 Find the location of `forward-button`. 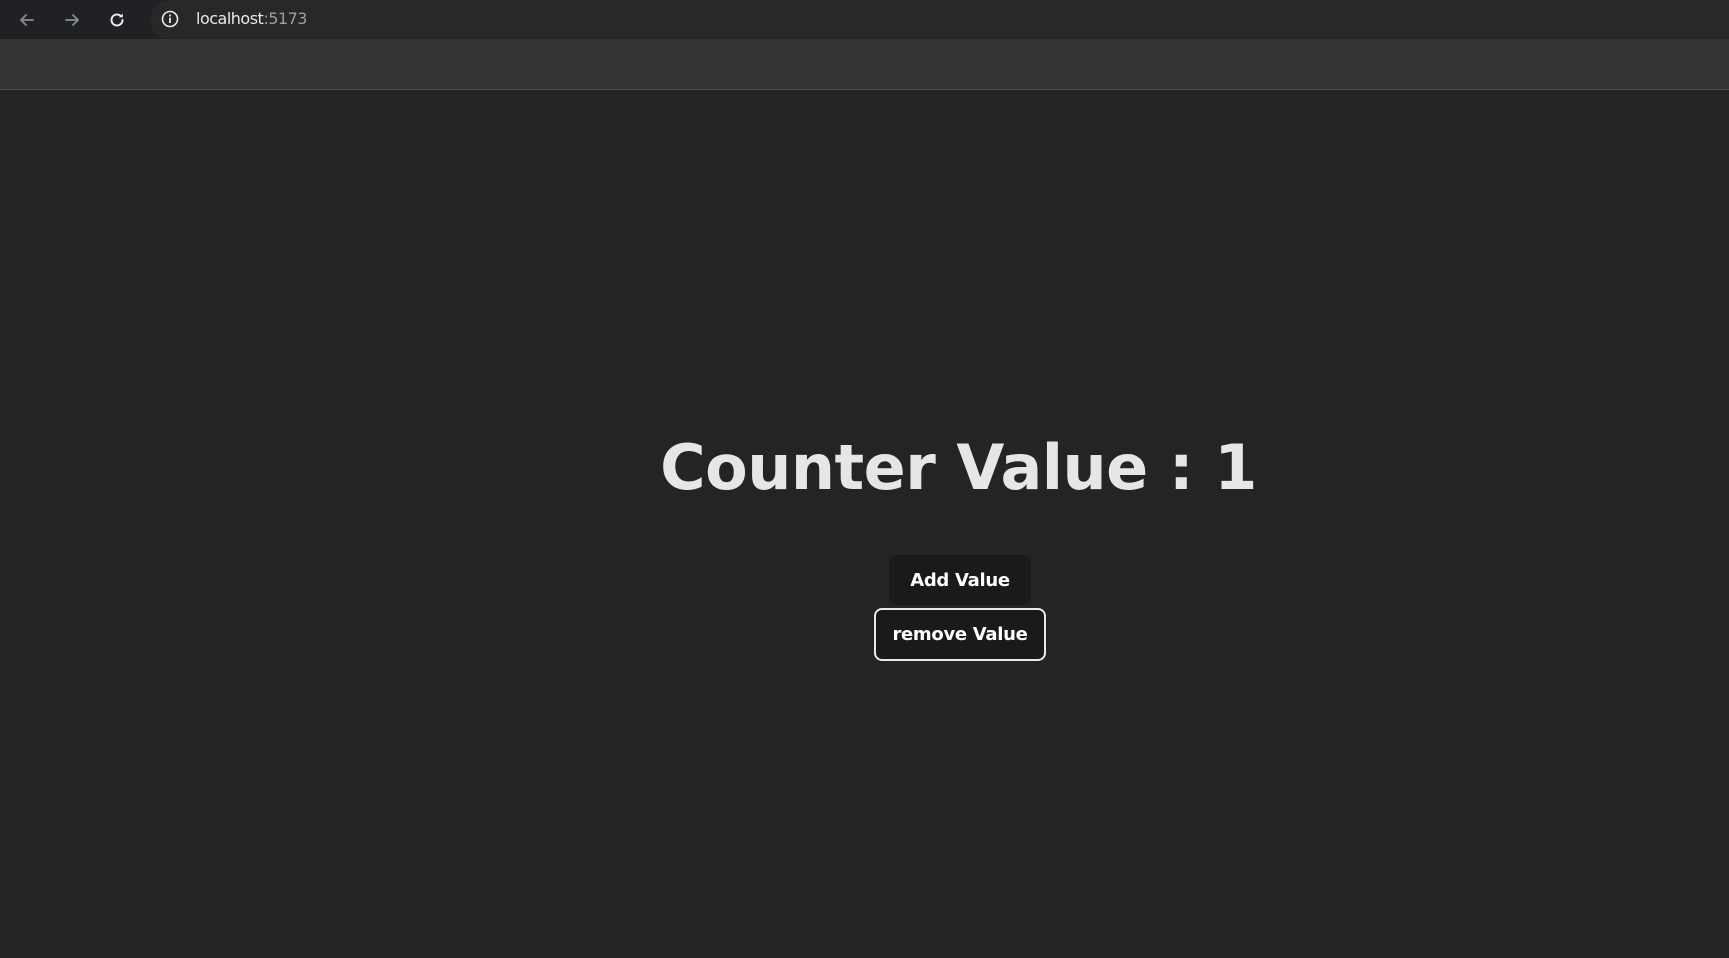

forward-button is located at coordinates (72, 20).